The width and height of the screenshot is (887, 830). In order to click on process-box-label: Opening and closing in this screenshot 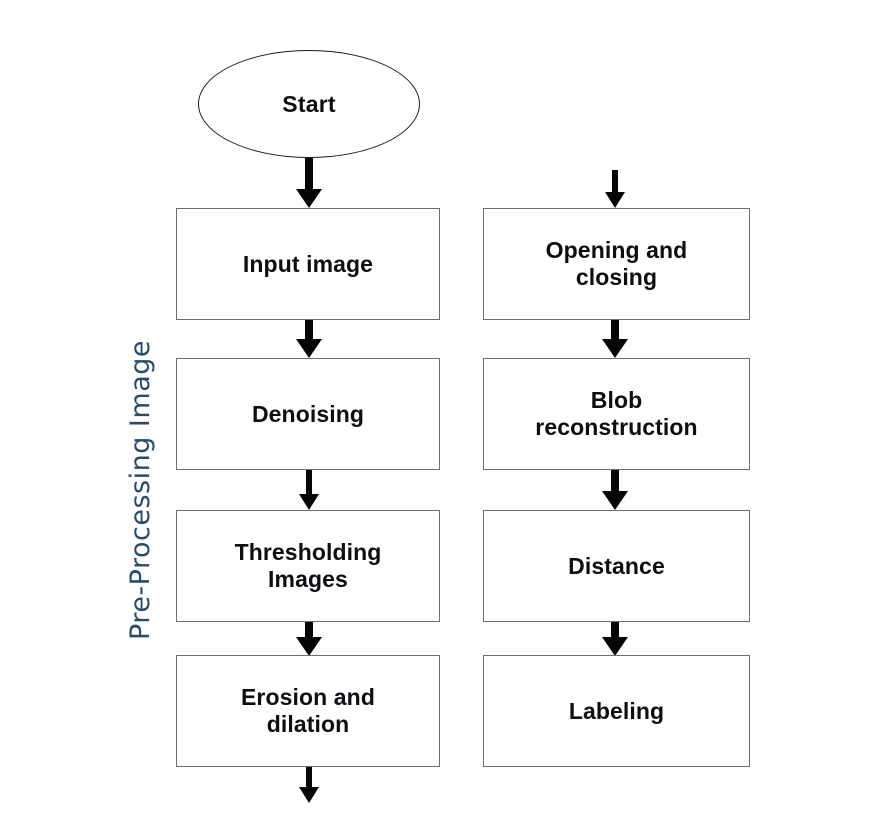, I will do `click(616, 263)`.